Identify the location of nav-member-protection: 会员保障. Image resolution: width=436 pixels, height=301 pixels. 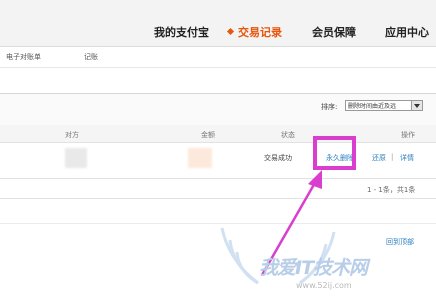
(334, 32).